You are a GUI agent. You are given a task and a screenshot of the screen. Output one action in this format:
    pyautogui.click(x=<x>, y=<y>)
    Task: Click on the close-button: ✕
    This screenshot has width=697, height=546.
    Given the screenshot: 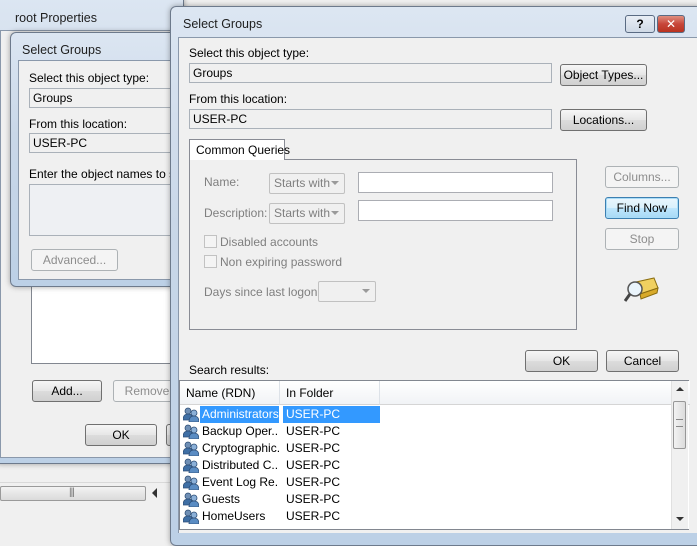 What is the action you would take?
    pyautogui.click(x=671, y=24)
    